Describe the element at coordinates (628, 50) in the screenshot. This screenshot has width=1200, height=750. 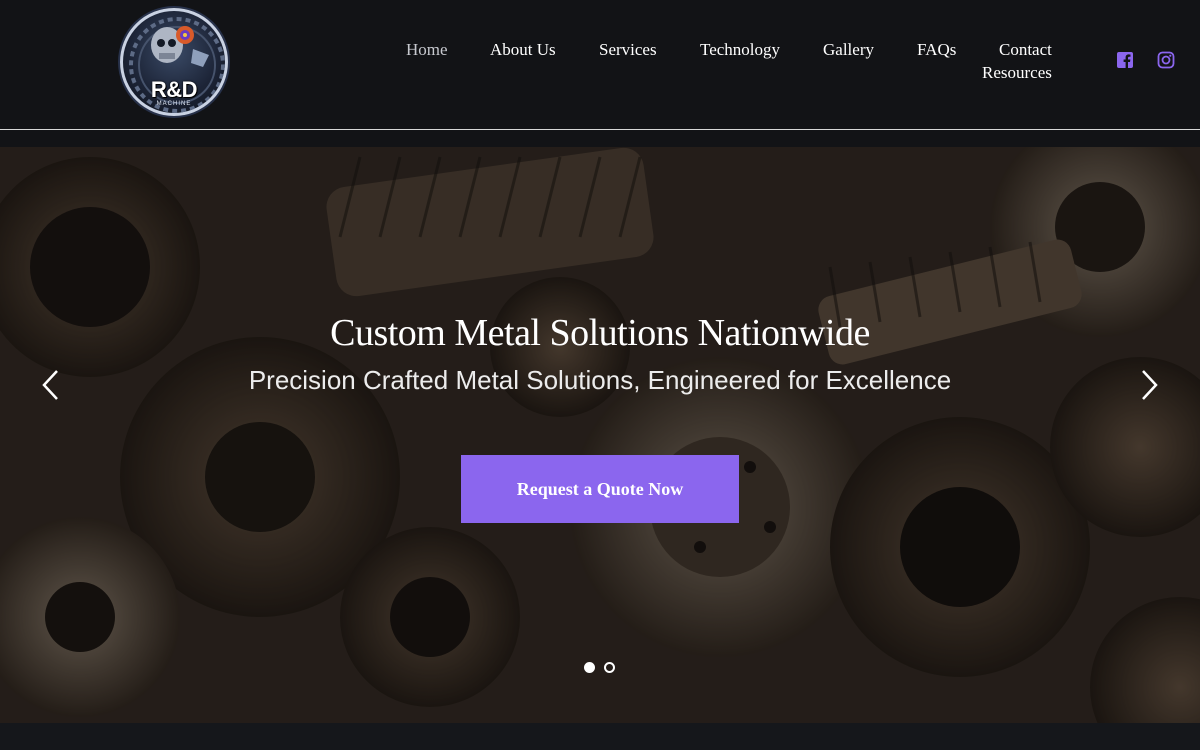
I see `nav-services: Services` at that location.